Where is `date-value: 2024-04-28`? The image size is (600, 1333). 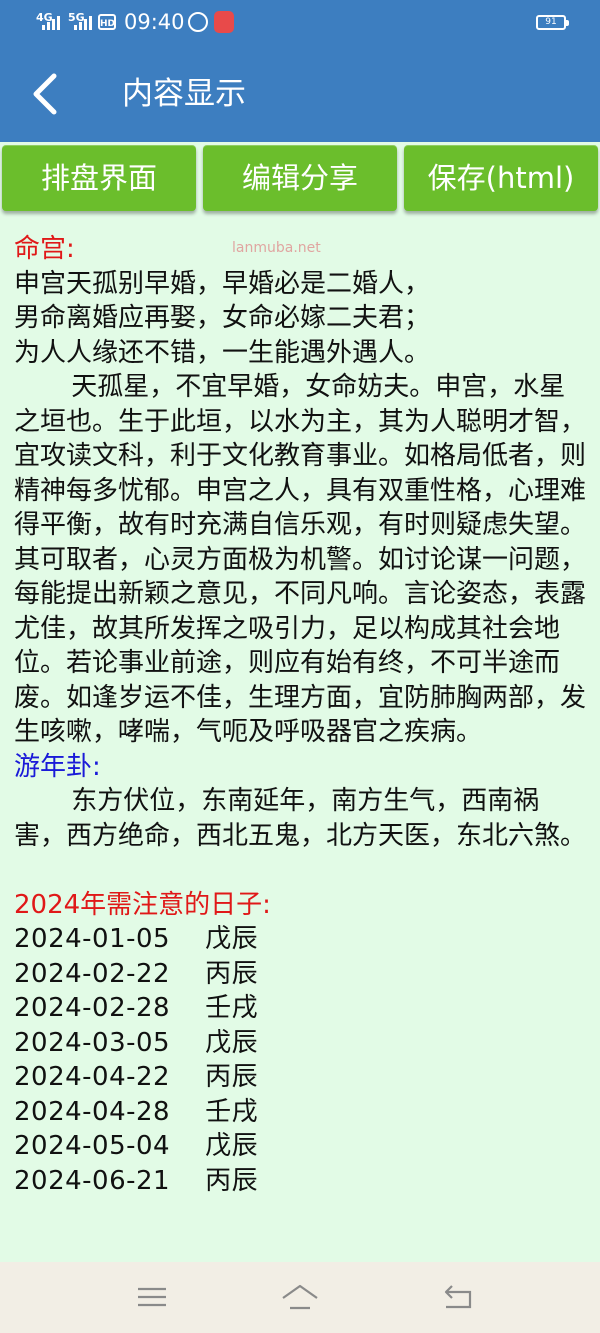
date-value: 2024-04-28 is located at coordinates (92, 1111).